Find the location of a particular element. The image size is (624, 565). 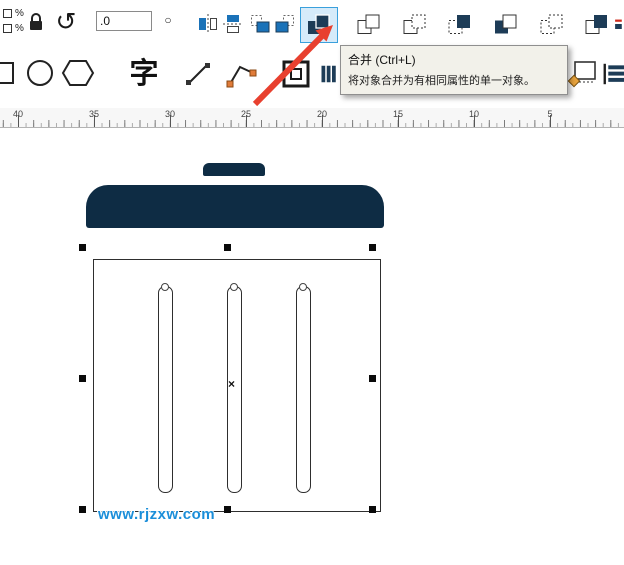

intersect-button is located at coordinates (460, 24).